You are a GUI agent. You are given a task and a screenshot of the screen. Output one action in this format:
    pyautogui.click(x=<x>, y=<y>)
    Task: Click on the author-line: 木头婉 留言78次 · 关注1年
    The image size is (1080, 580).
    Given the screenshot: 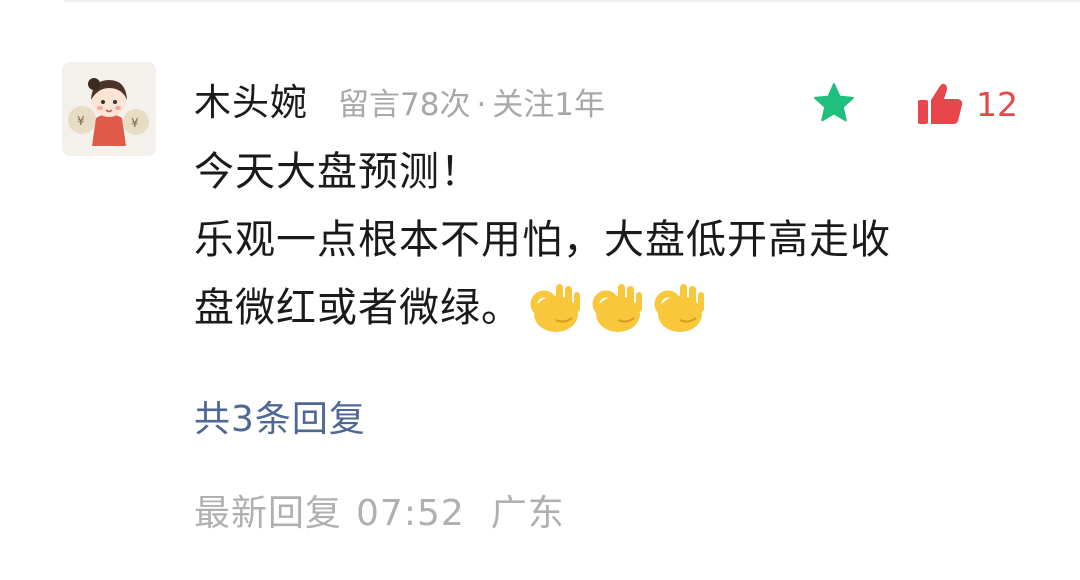 What is the action you would take?
    pyautogui.click(x=399, y=98)
    